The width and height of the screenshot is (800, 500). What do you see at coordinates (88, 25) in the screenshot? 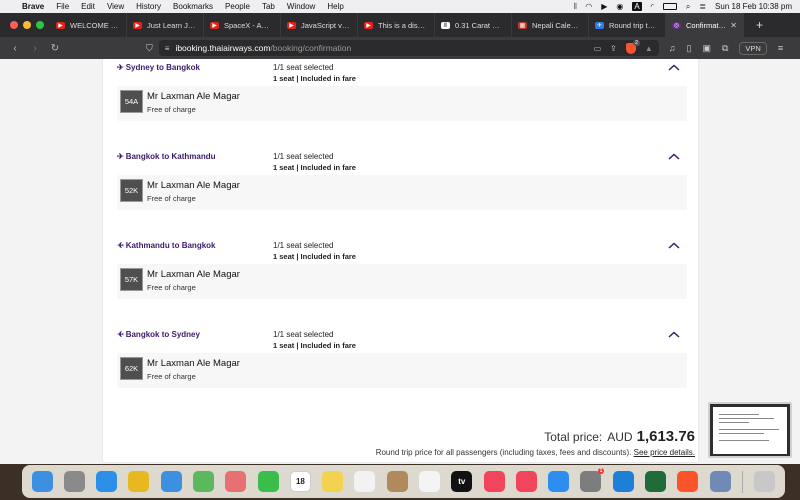
I see `tab: ▶ WELCOME TO R` at bounding box center [88, 25].